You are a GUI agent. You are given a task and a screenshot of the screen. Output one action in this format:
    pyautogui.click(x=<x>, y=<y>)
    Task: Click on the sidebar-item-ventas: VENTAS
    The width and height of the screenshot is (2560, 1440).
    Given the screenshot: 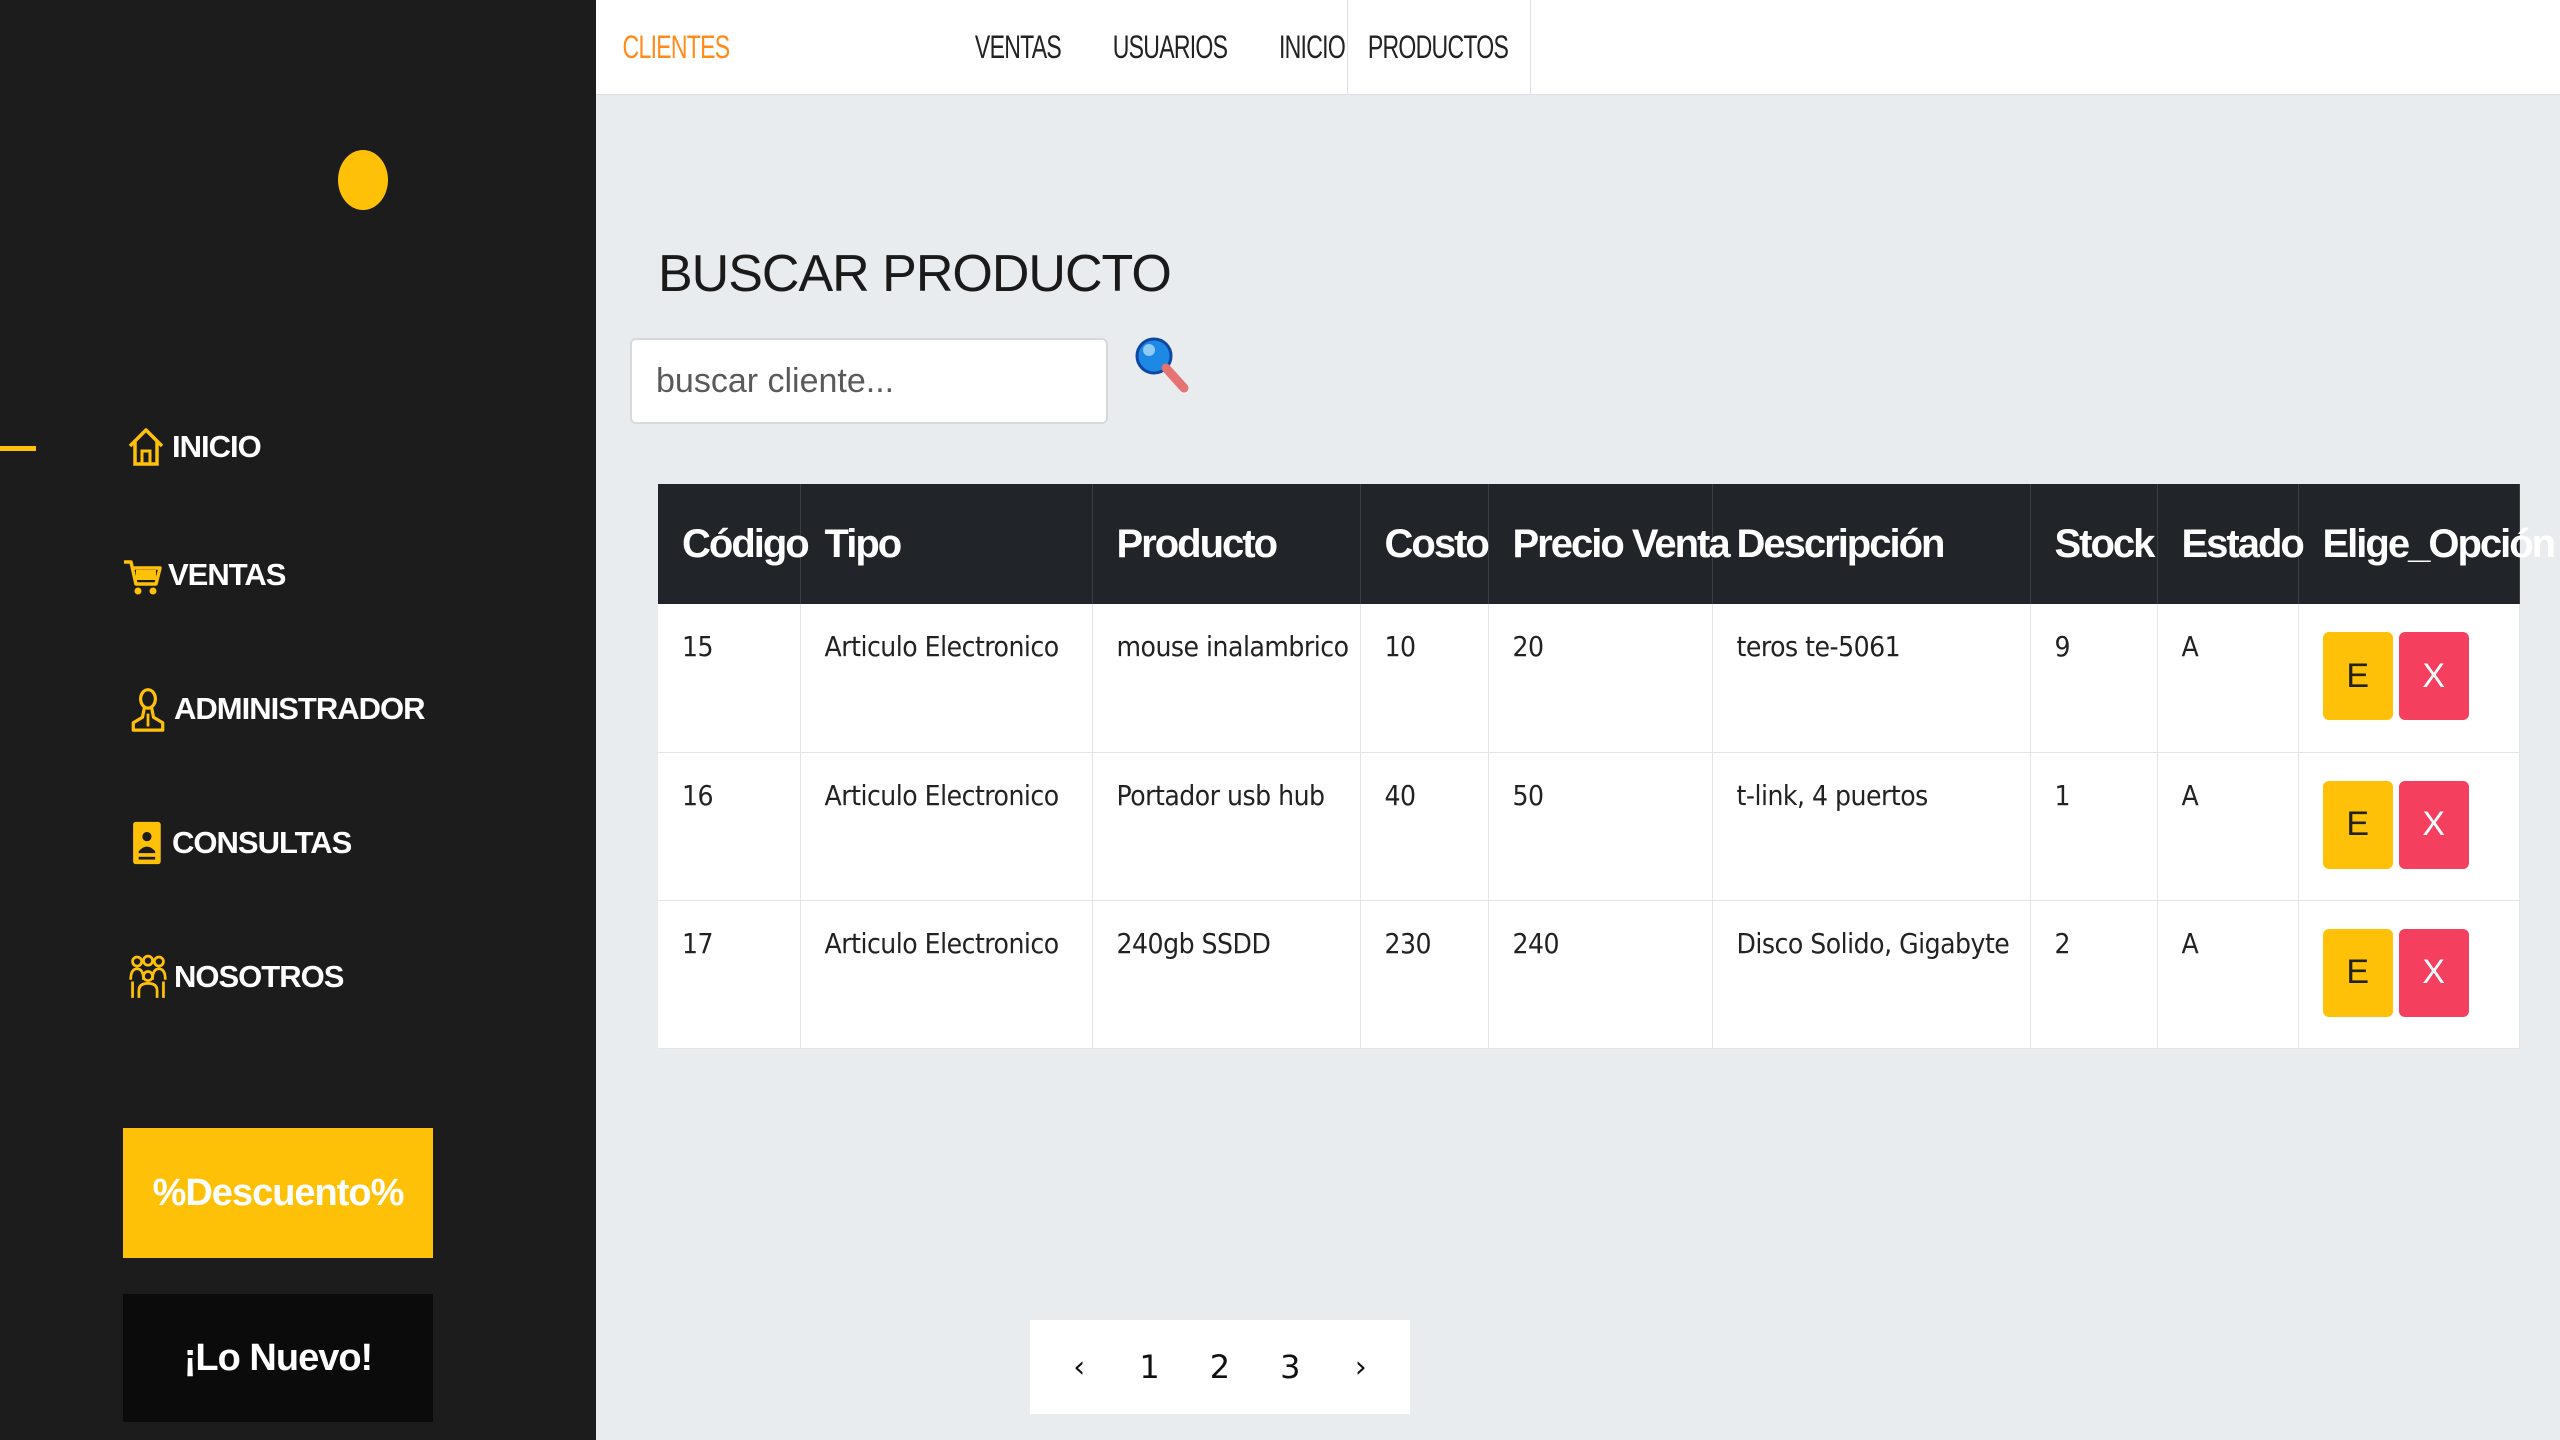 What is the action you would take?
    pyautogui.click(x=203, y=575)
    